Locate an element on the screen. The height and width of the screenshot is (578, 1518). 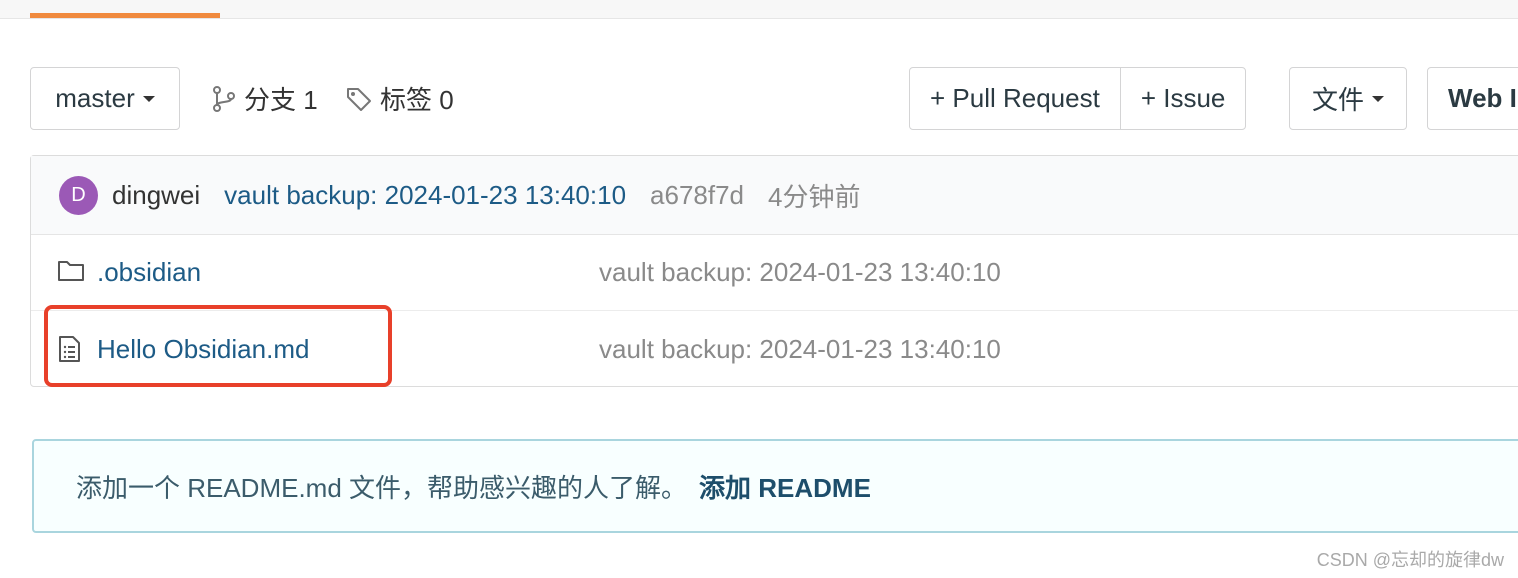
branch-select-dropdown: master is located at coordinates (105, 98).